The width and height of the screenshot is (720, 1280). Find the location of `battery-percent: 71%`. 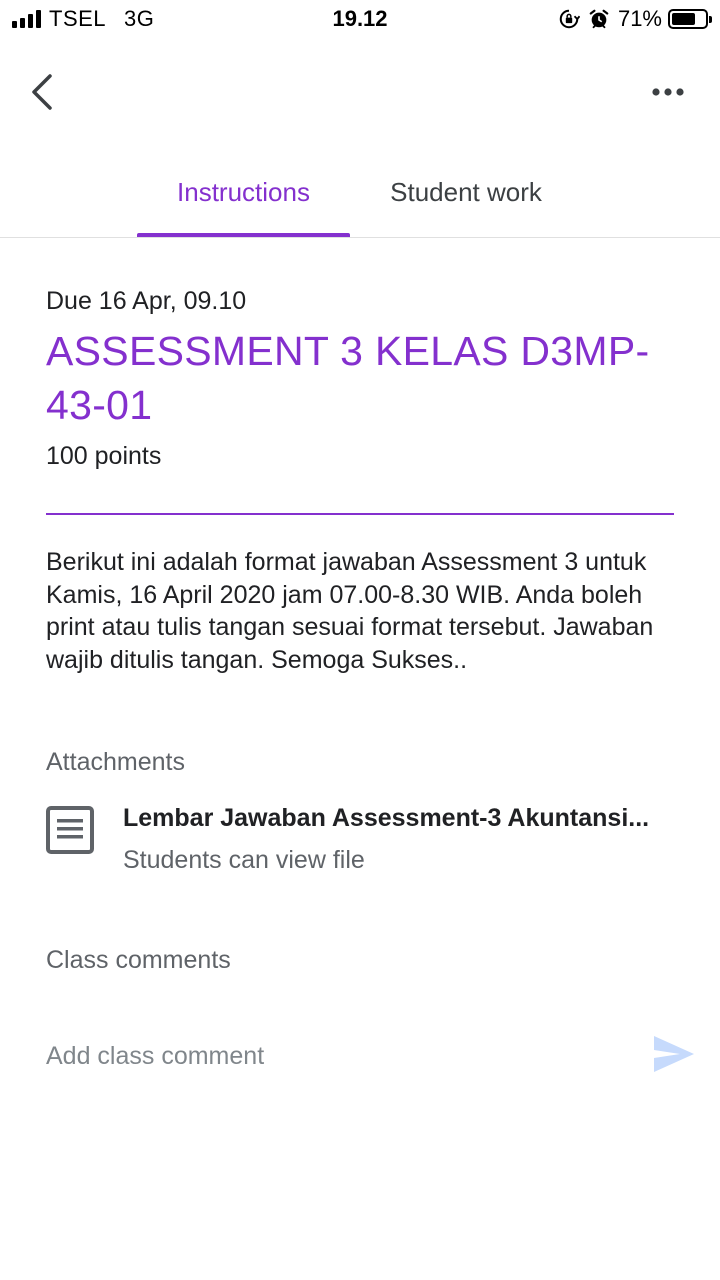

battery-percent: 71% is located at coordinates (639, 18).